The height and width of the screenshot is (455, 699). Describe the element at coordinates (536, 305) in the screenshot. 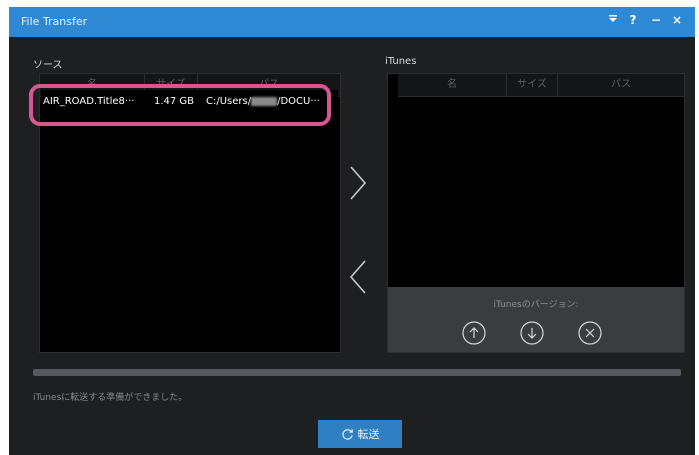

I see `itunes-version-label: iTunesのバージョン:` at that location.